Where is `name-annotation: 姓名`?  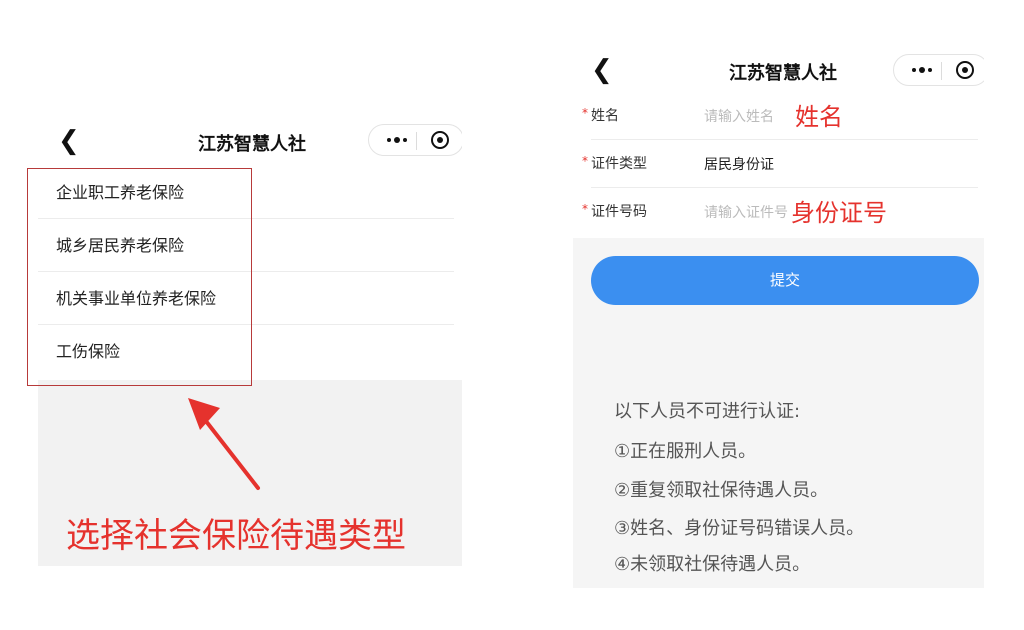
name-annotation: 姓名 is located at coordinates (819, 117).